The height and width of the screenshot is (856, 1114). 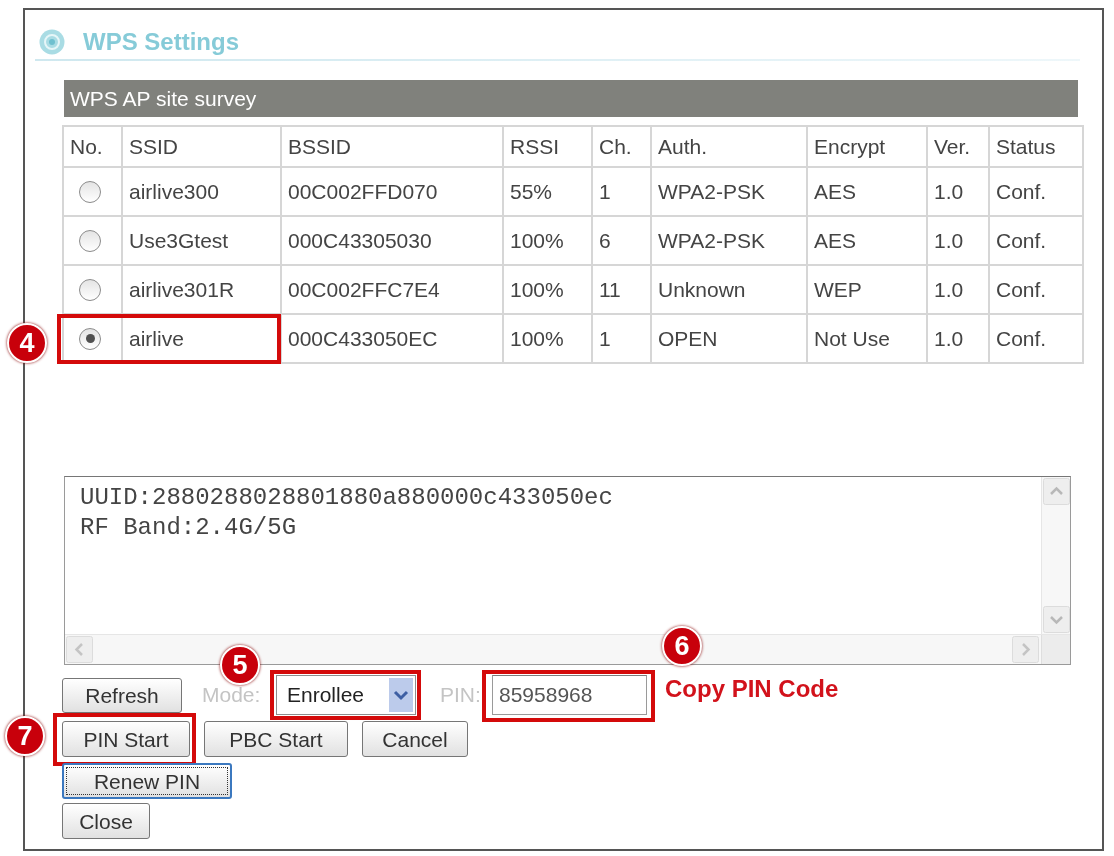 I want to click on table-cell: 000C43305030, so click(x=392, y=240).